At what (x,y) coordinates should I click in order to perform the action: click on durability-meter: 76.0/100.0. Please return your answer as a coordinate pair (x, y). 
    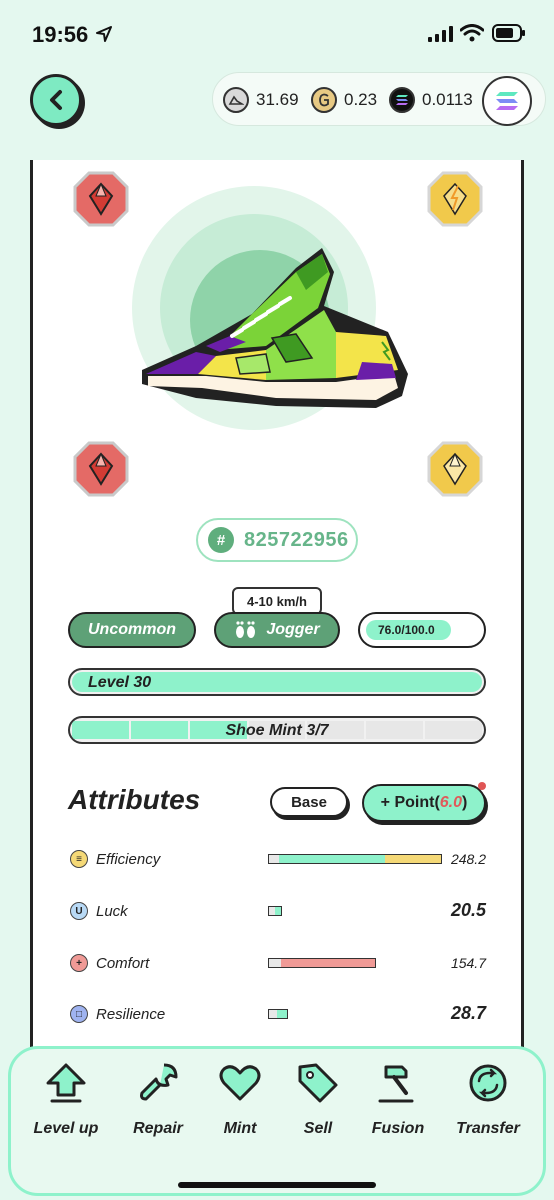
    Looking at the image, I should click on (422, 630).